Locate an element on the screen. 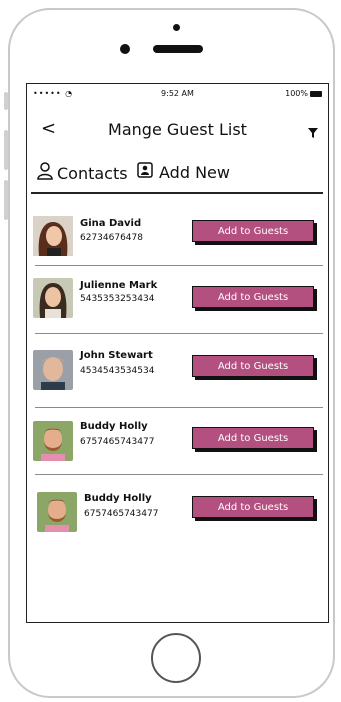 This screenshot has height=702, width=341. mute-switch is located at coordinates (6, 101).